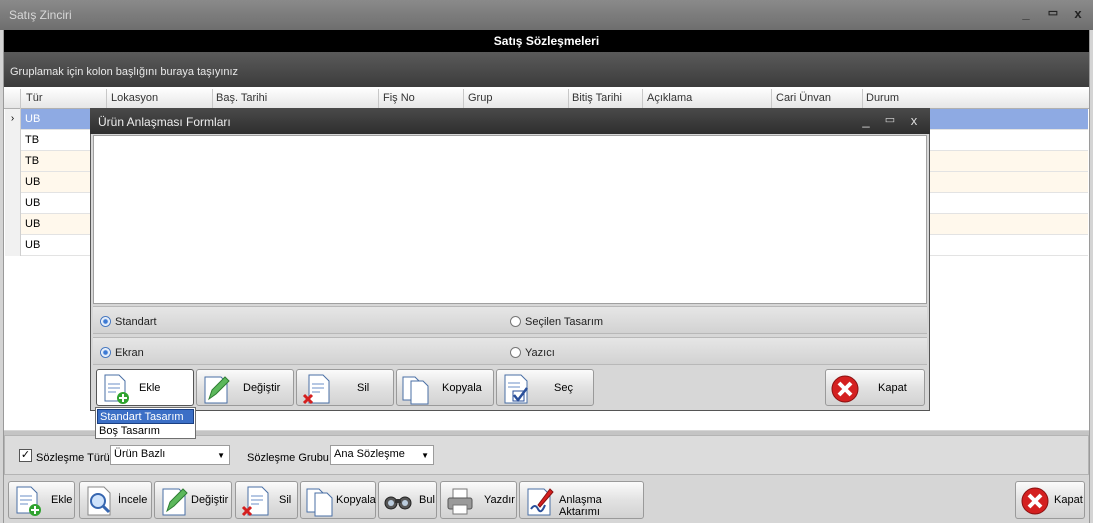 The width and height of the screenshot is (1093, 523). What do you see at coordinates (1068, 500) in the screenshot?
I see `close-button-label: Kapat` at bounding box center [1068, 500].